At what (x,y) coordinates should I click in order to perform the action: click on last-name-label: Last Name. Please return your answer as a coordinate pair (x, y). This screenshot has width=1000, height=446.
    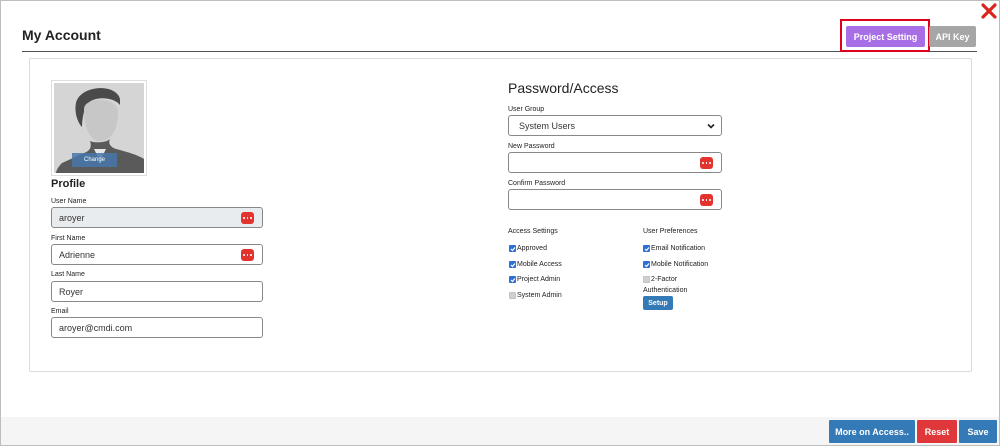
    Looking at the image, I should click on (68, 274).